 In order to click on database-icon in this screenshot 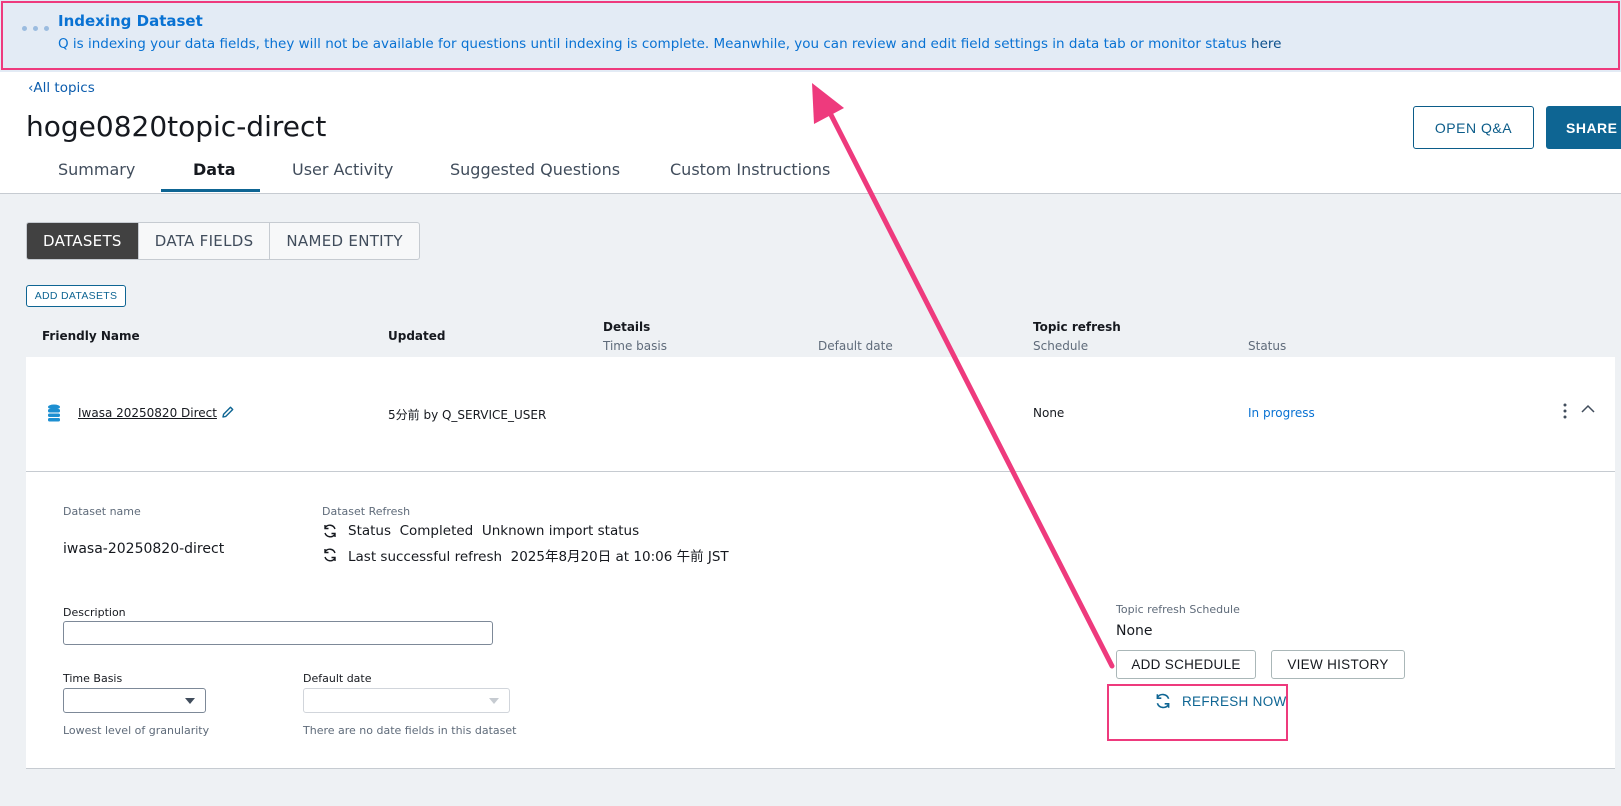, I will do `click(54, 413)`.